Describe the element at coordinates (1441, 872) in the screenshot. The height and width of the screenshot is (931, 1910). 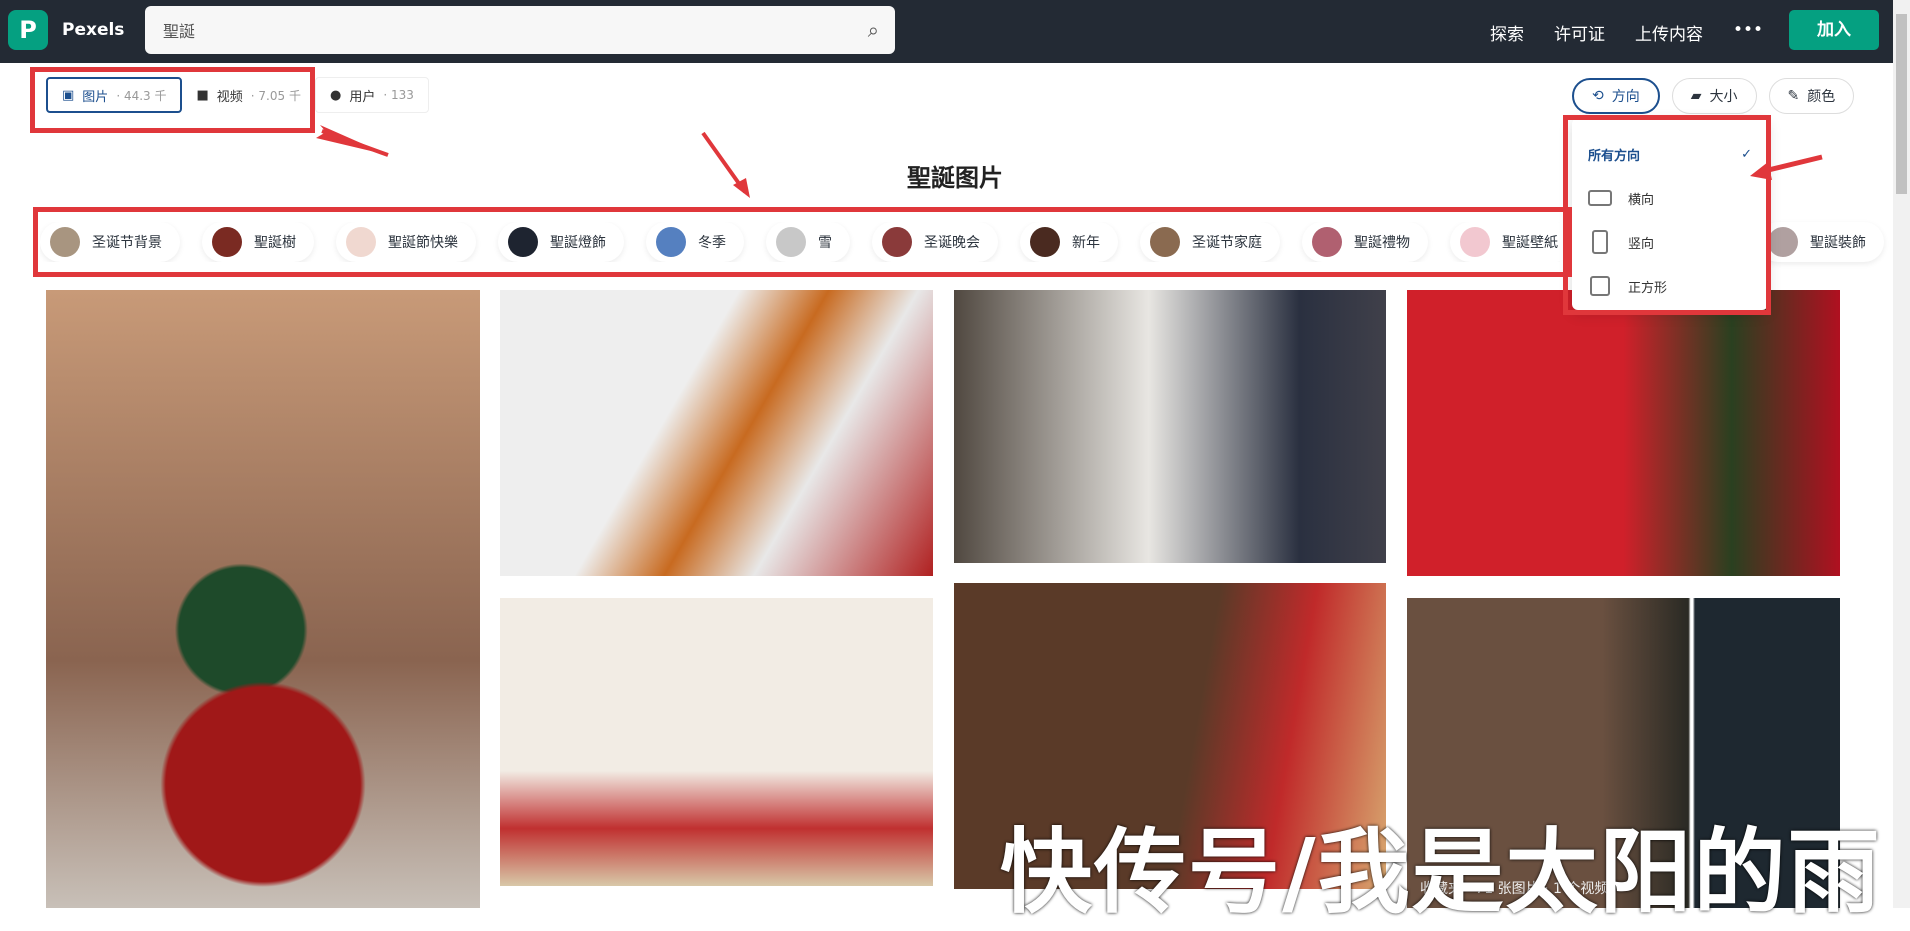
I see `watermark: 快传号/我是太阳的雨` at that location.